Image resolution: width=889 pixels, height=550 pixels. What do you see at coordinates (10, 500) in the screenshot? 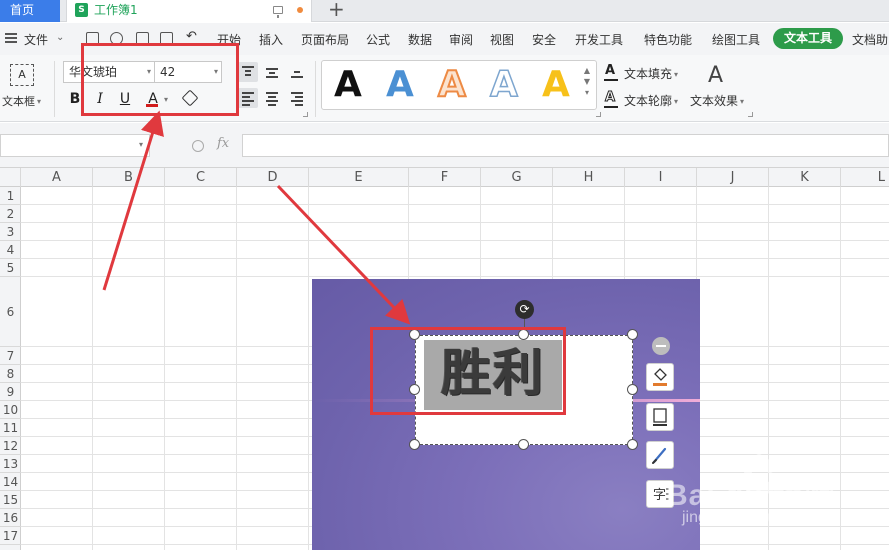
I see `row-header-15: 15` at bounding box center [10, 500].